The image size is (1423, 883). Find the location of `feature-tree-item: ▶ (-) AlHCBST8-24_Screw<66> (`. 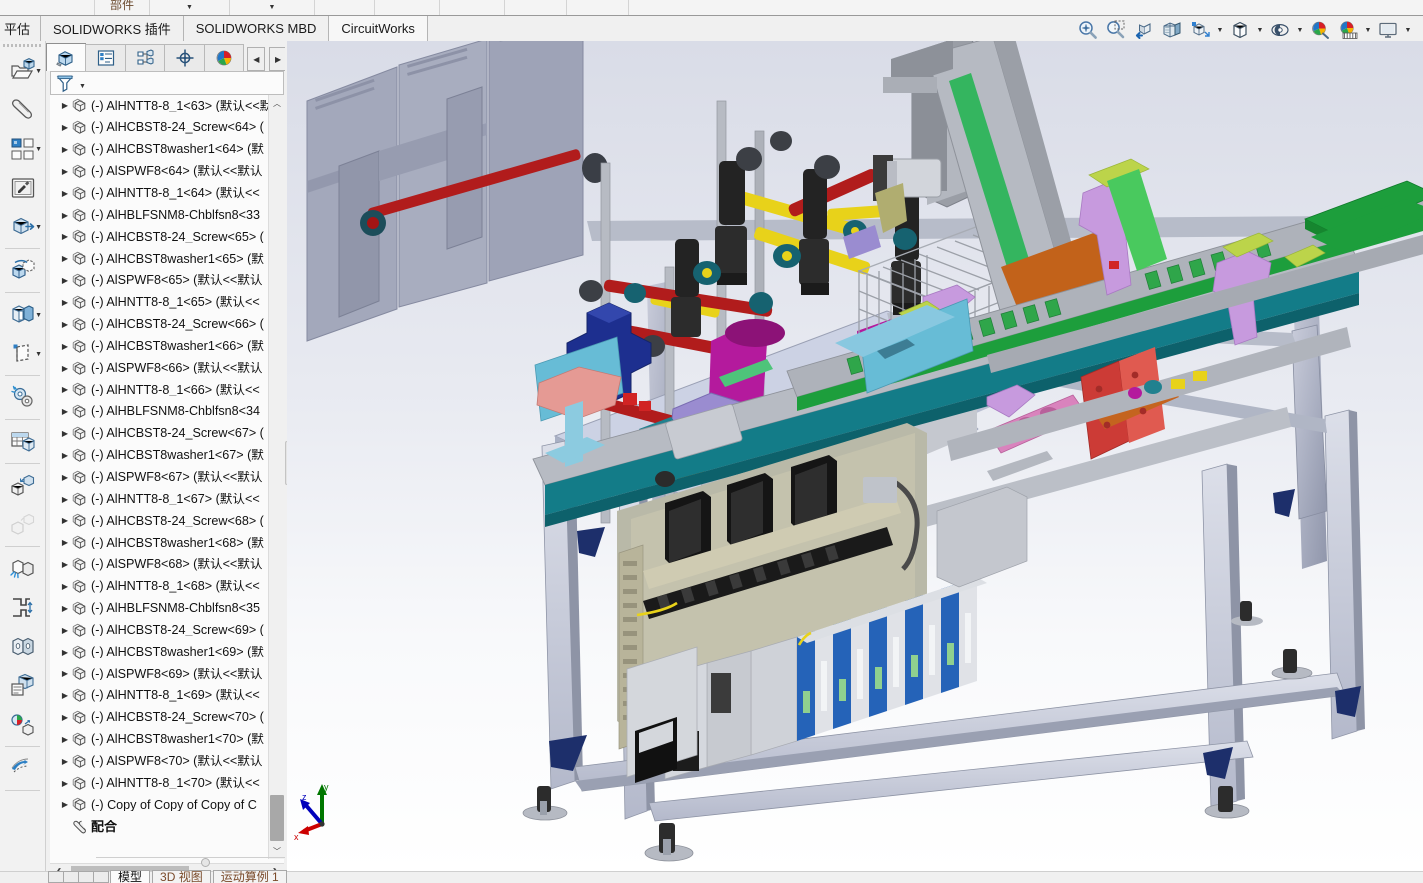

feature-tree-item: ▶ (-) AlHCBST8-24_Screw<66> ( is located at coordinates (159, 324).